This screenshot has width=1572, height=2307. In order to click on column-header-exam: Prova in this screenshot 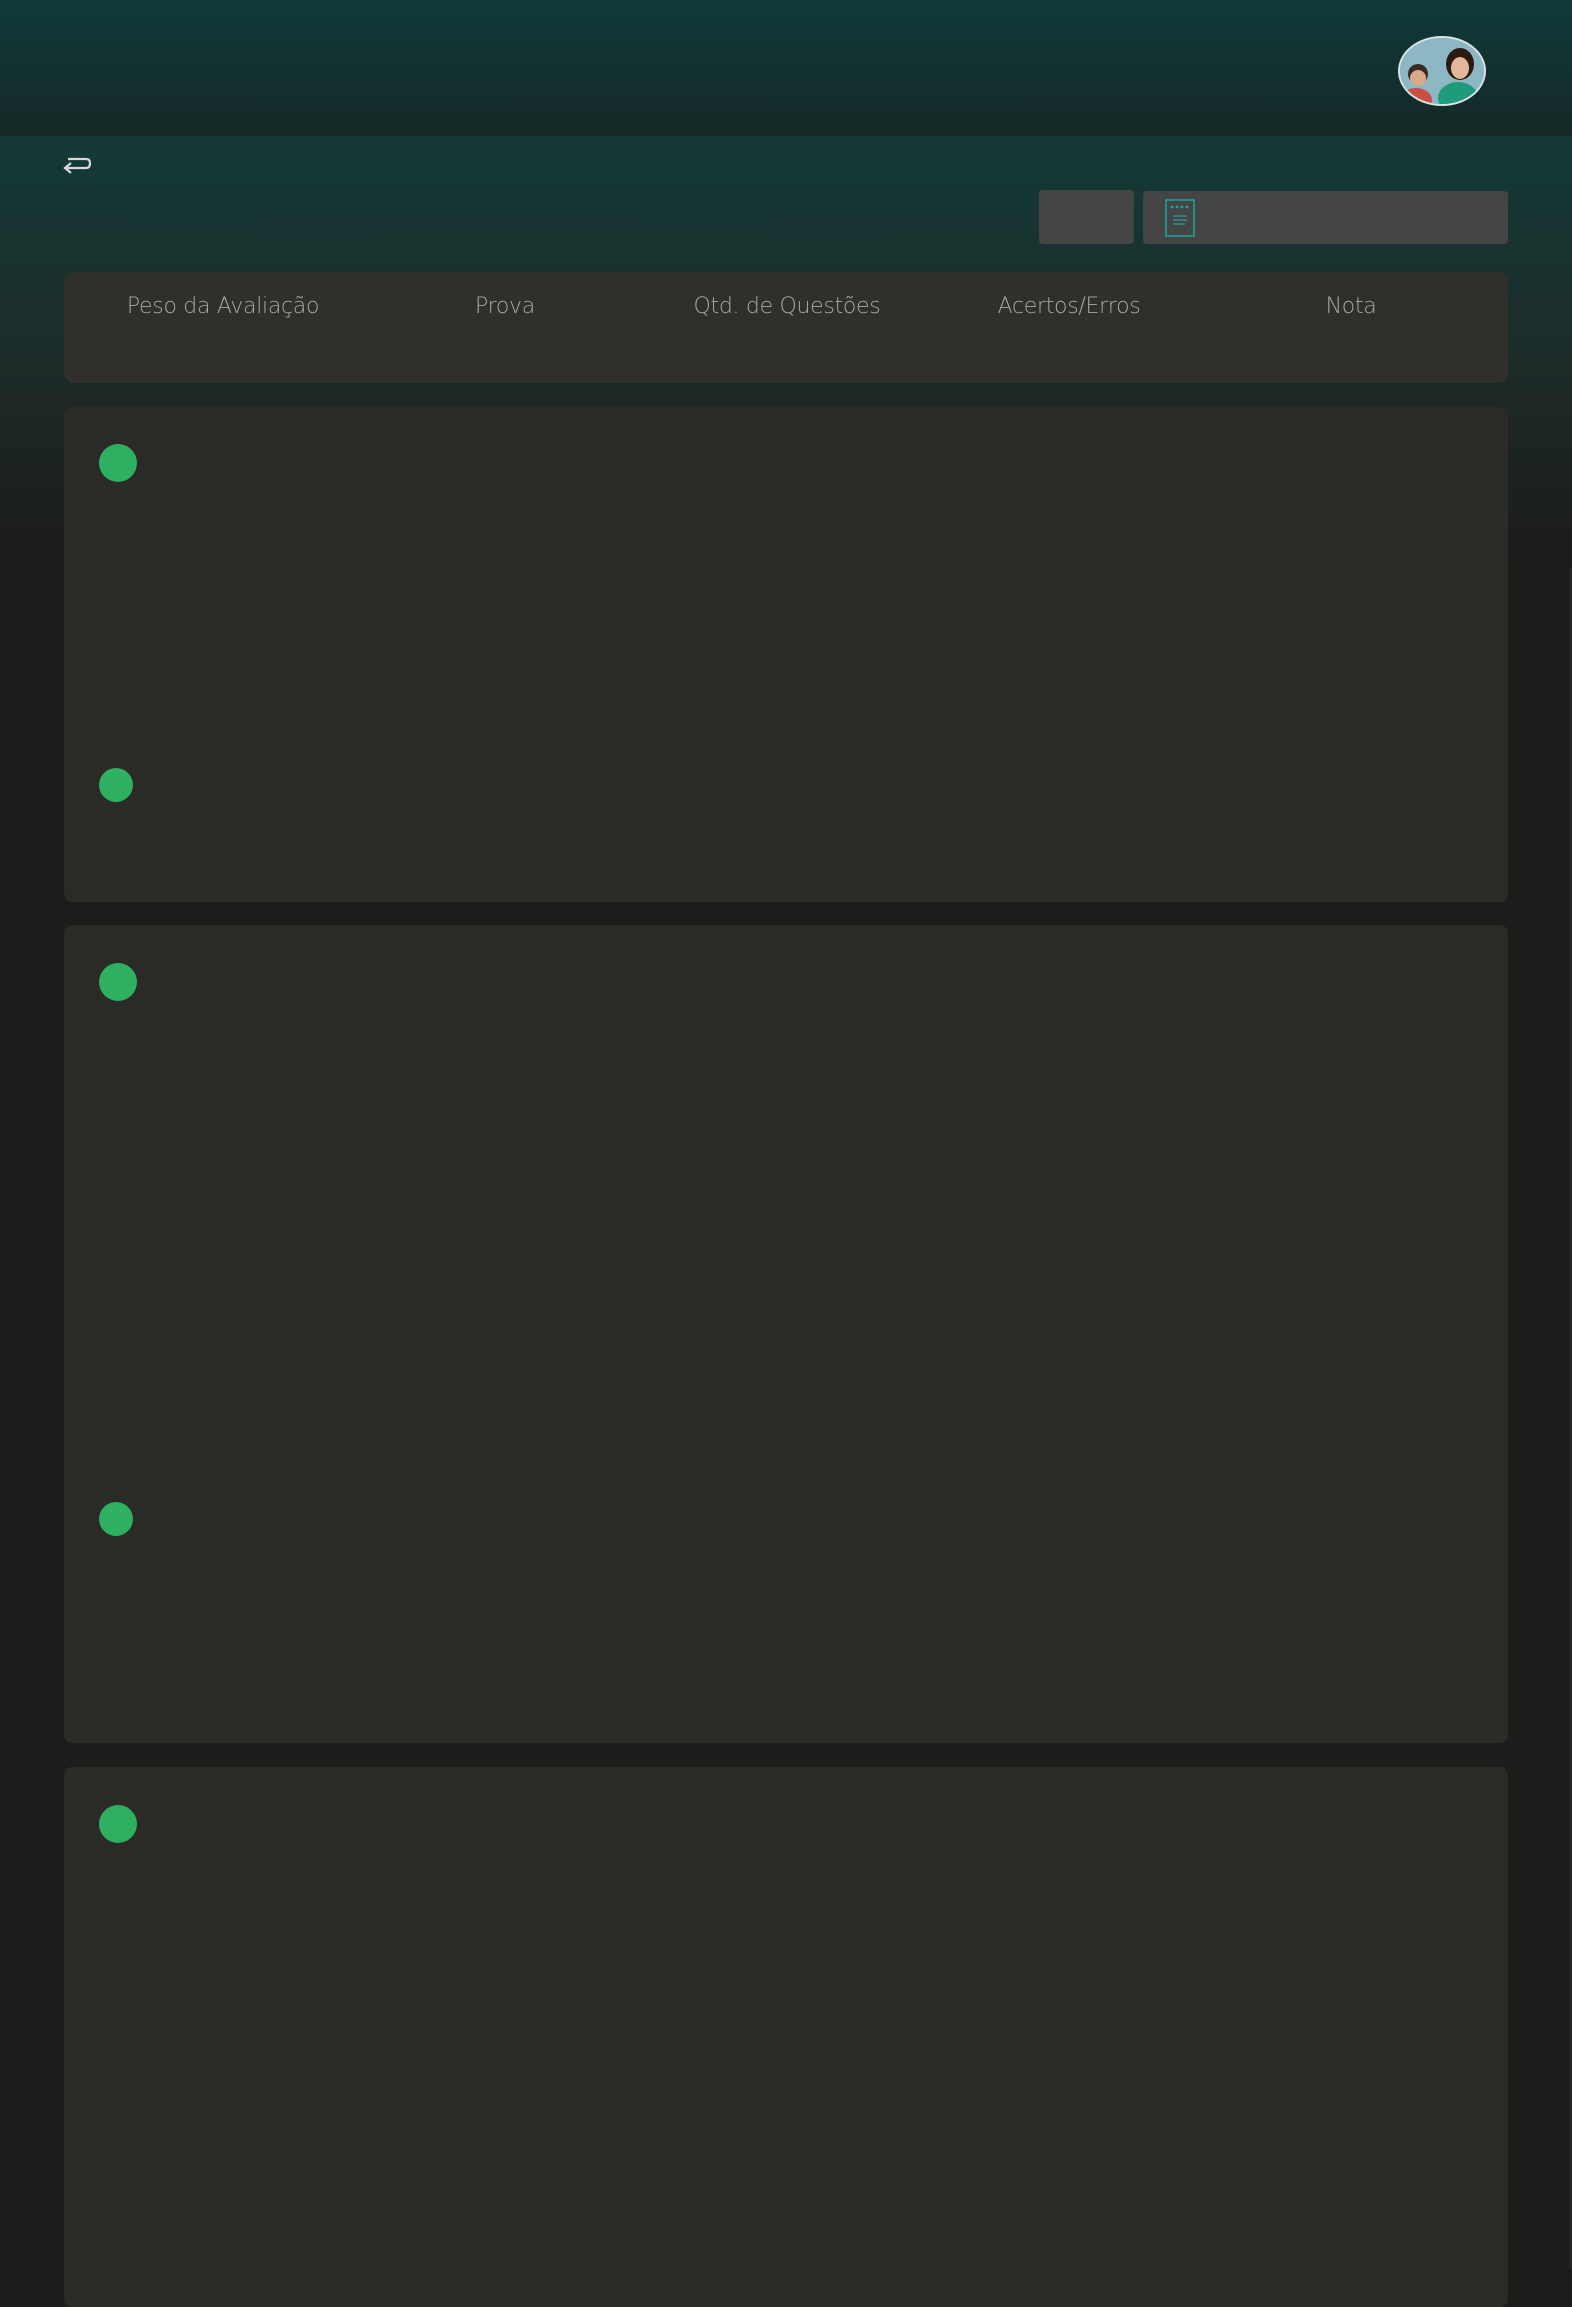, I will do `click(505, 306)`.